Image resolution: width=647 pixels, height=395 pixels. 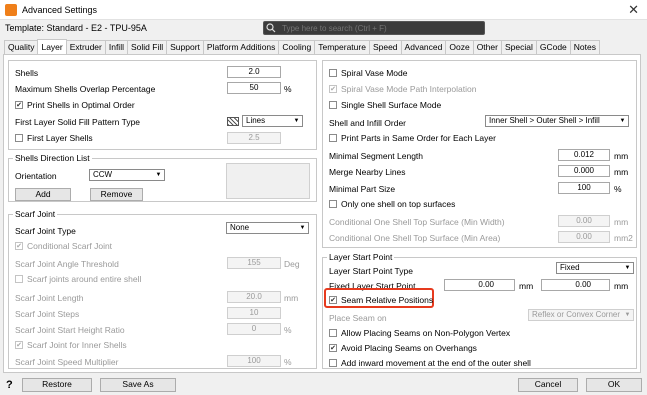 I want to click on first-layer-pattern-select: Lines ▼, so click(x=272, y=121).